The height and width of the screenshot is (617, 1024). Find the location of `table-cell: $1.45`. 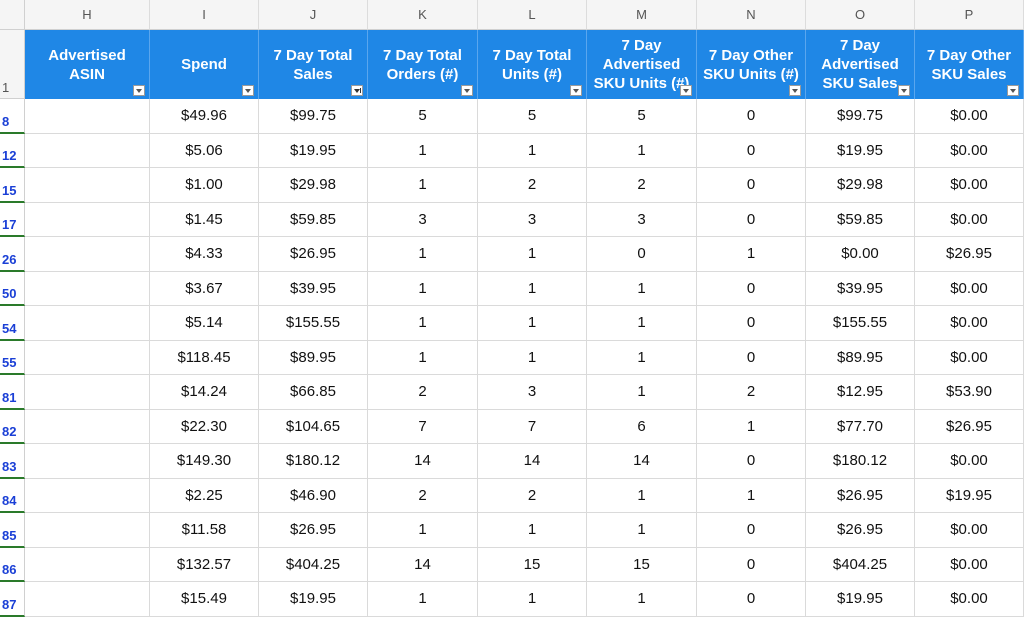

table-cell: $1.45 is located at coordinates (204, 219).